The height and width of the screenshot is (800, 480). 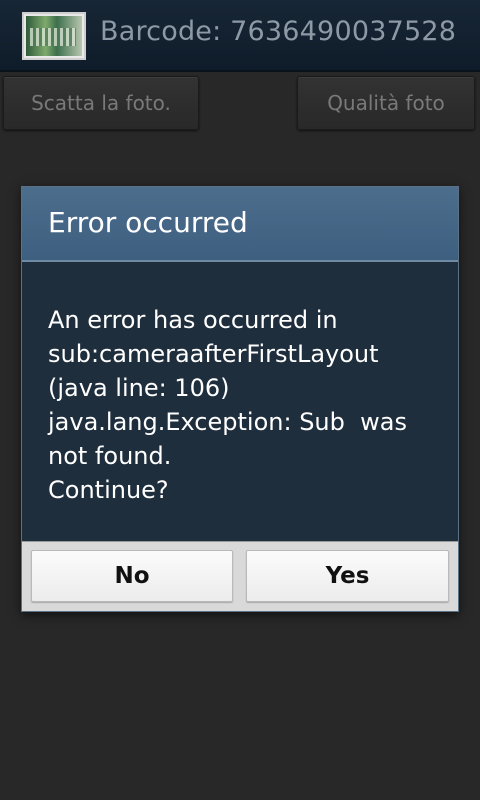 What do you see at coordinates (227, 422) in the screenshot?
I see `message-line: java.lang.Exception: Sub was` at bounding box center [227, 422].